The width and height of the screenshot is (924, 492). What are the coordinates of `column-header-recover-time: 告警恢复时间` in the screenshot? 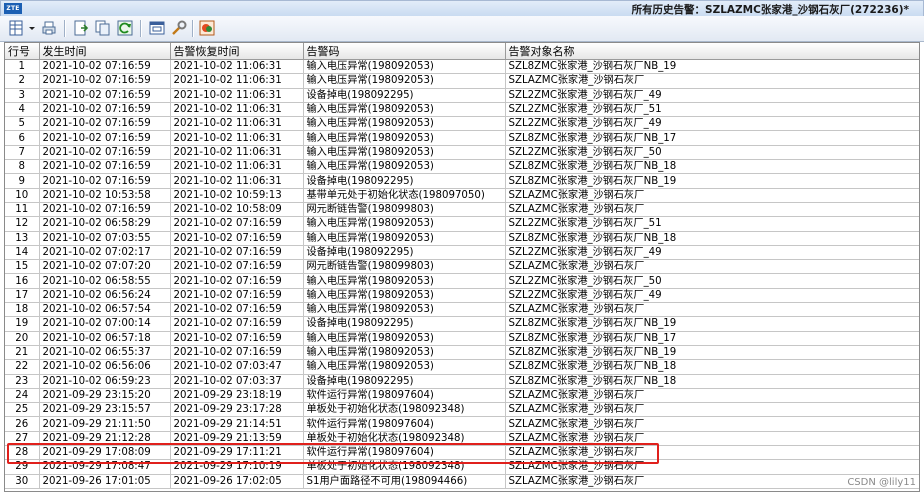 It's located at (237, 51).